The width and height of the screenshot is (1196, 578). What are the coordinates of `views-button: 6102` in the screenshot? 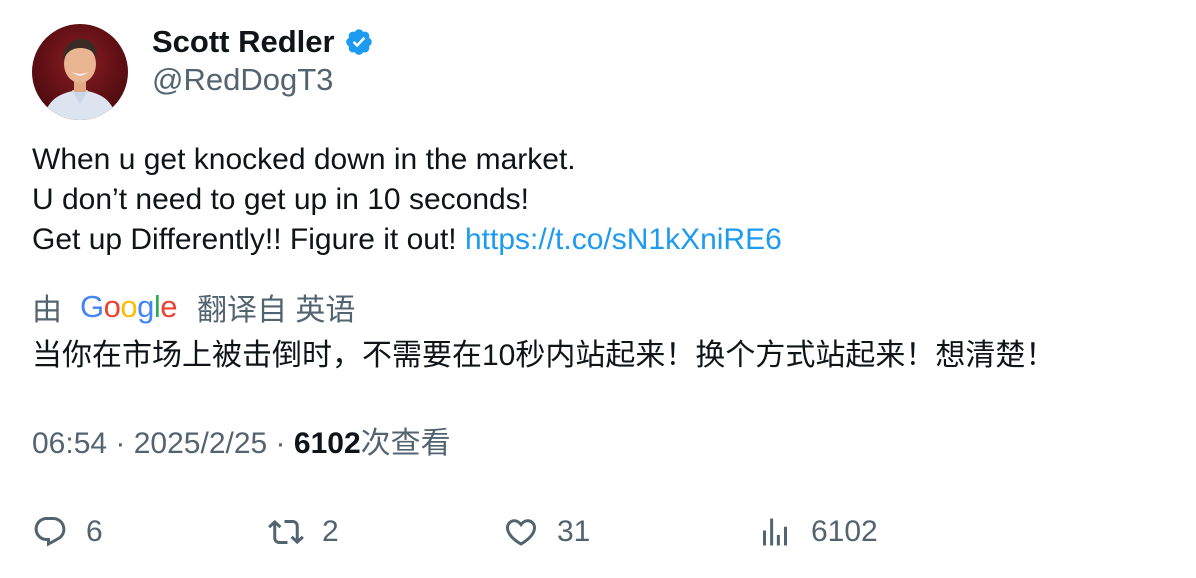 It's located at (817, 532).